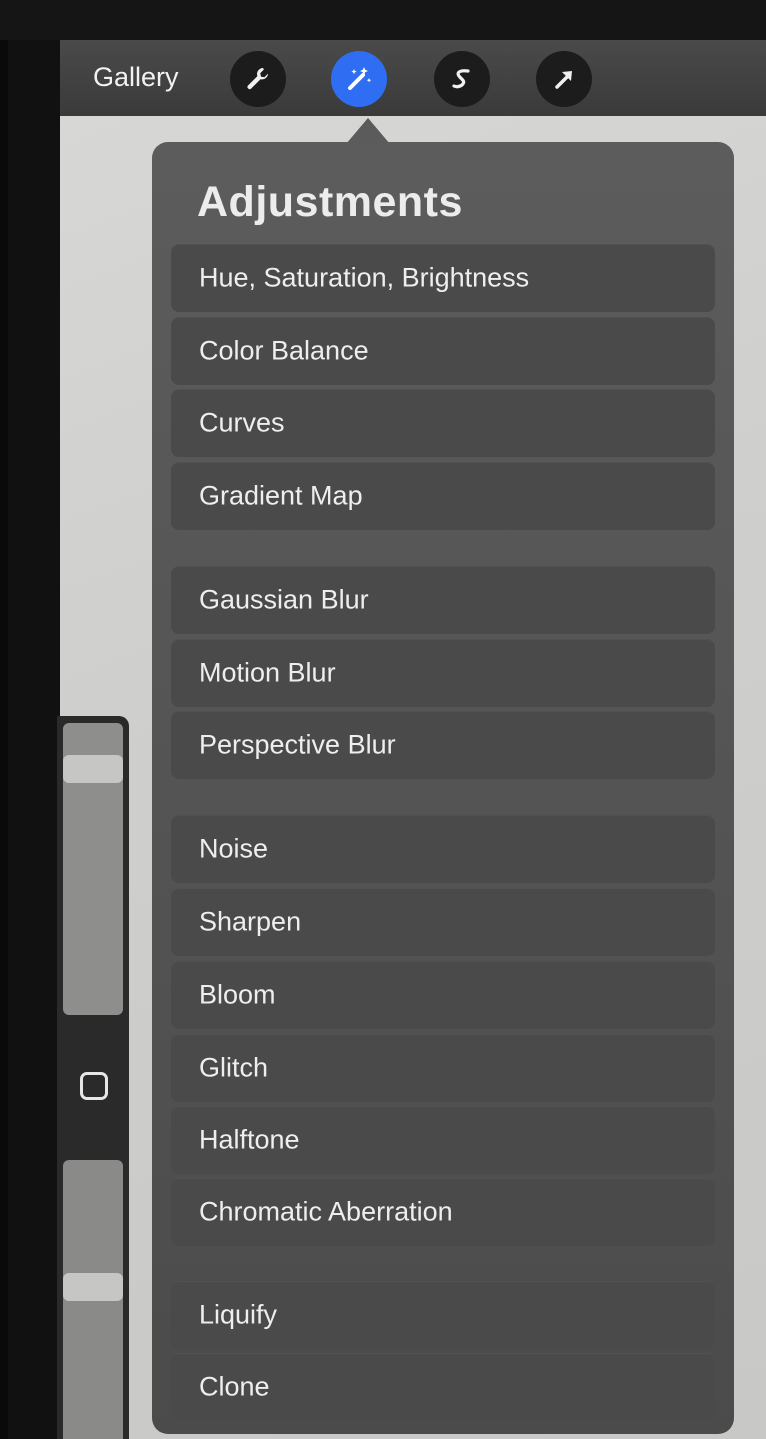  What do you see at coordinates (93, 1287) in the screenshot?
I see `opacity-slider-knob` at bounding box center [93, 1287].